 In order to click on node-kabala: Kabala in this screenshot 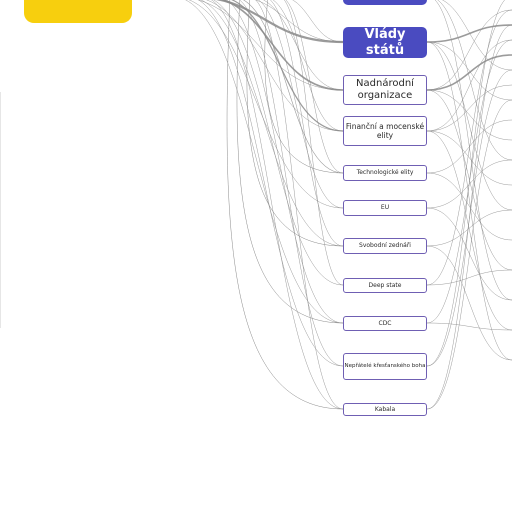, I will do `click(385, 409)`.